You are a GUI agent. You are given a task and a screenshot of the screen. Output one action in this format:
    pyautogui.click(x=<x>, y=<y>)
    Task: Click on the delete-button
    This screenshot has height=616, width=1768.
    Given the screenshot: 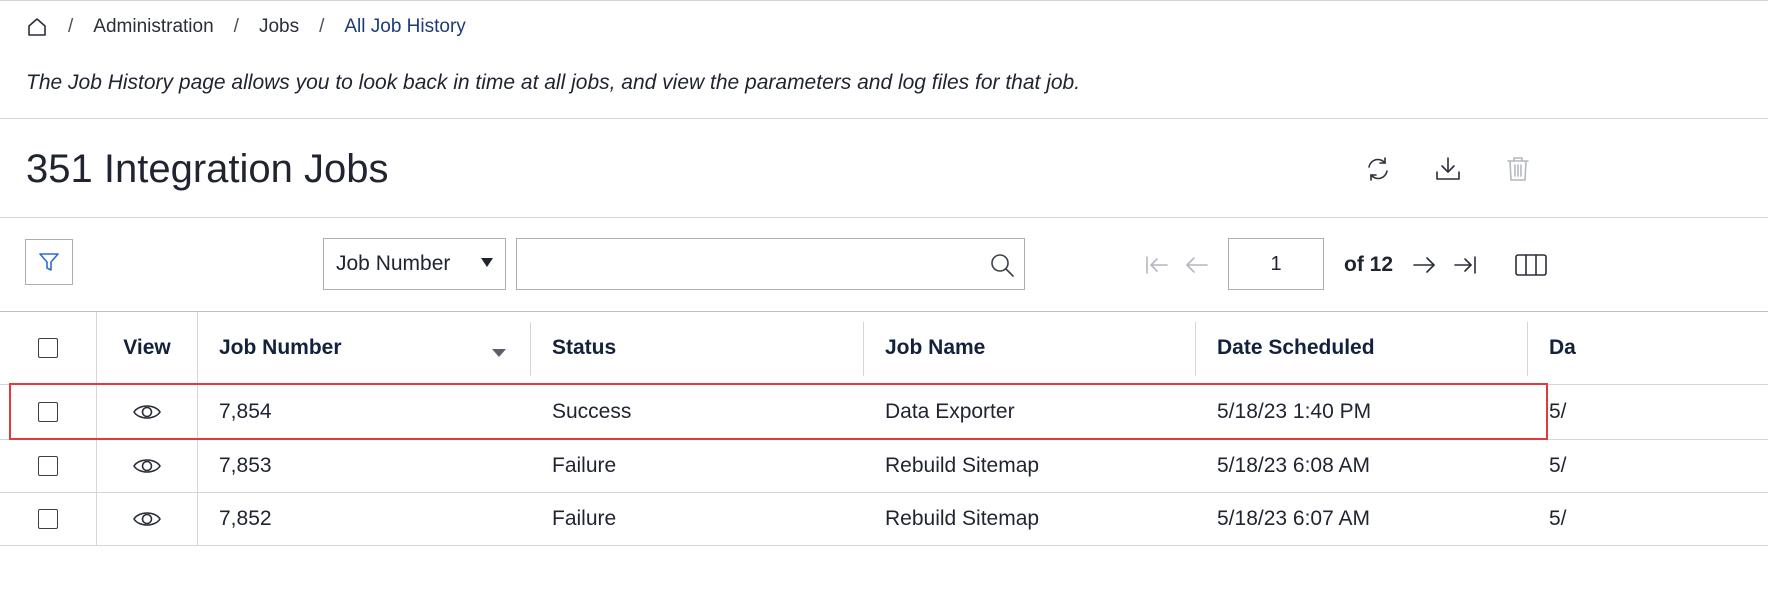 What is the action you would take?
    pyautogui.click(x=1518, y=169)
    